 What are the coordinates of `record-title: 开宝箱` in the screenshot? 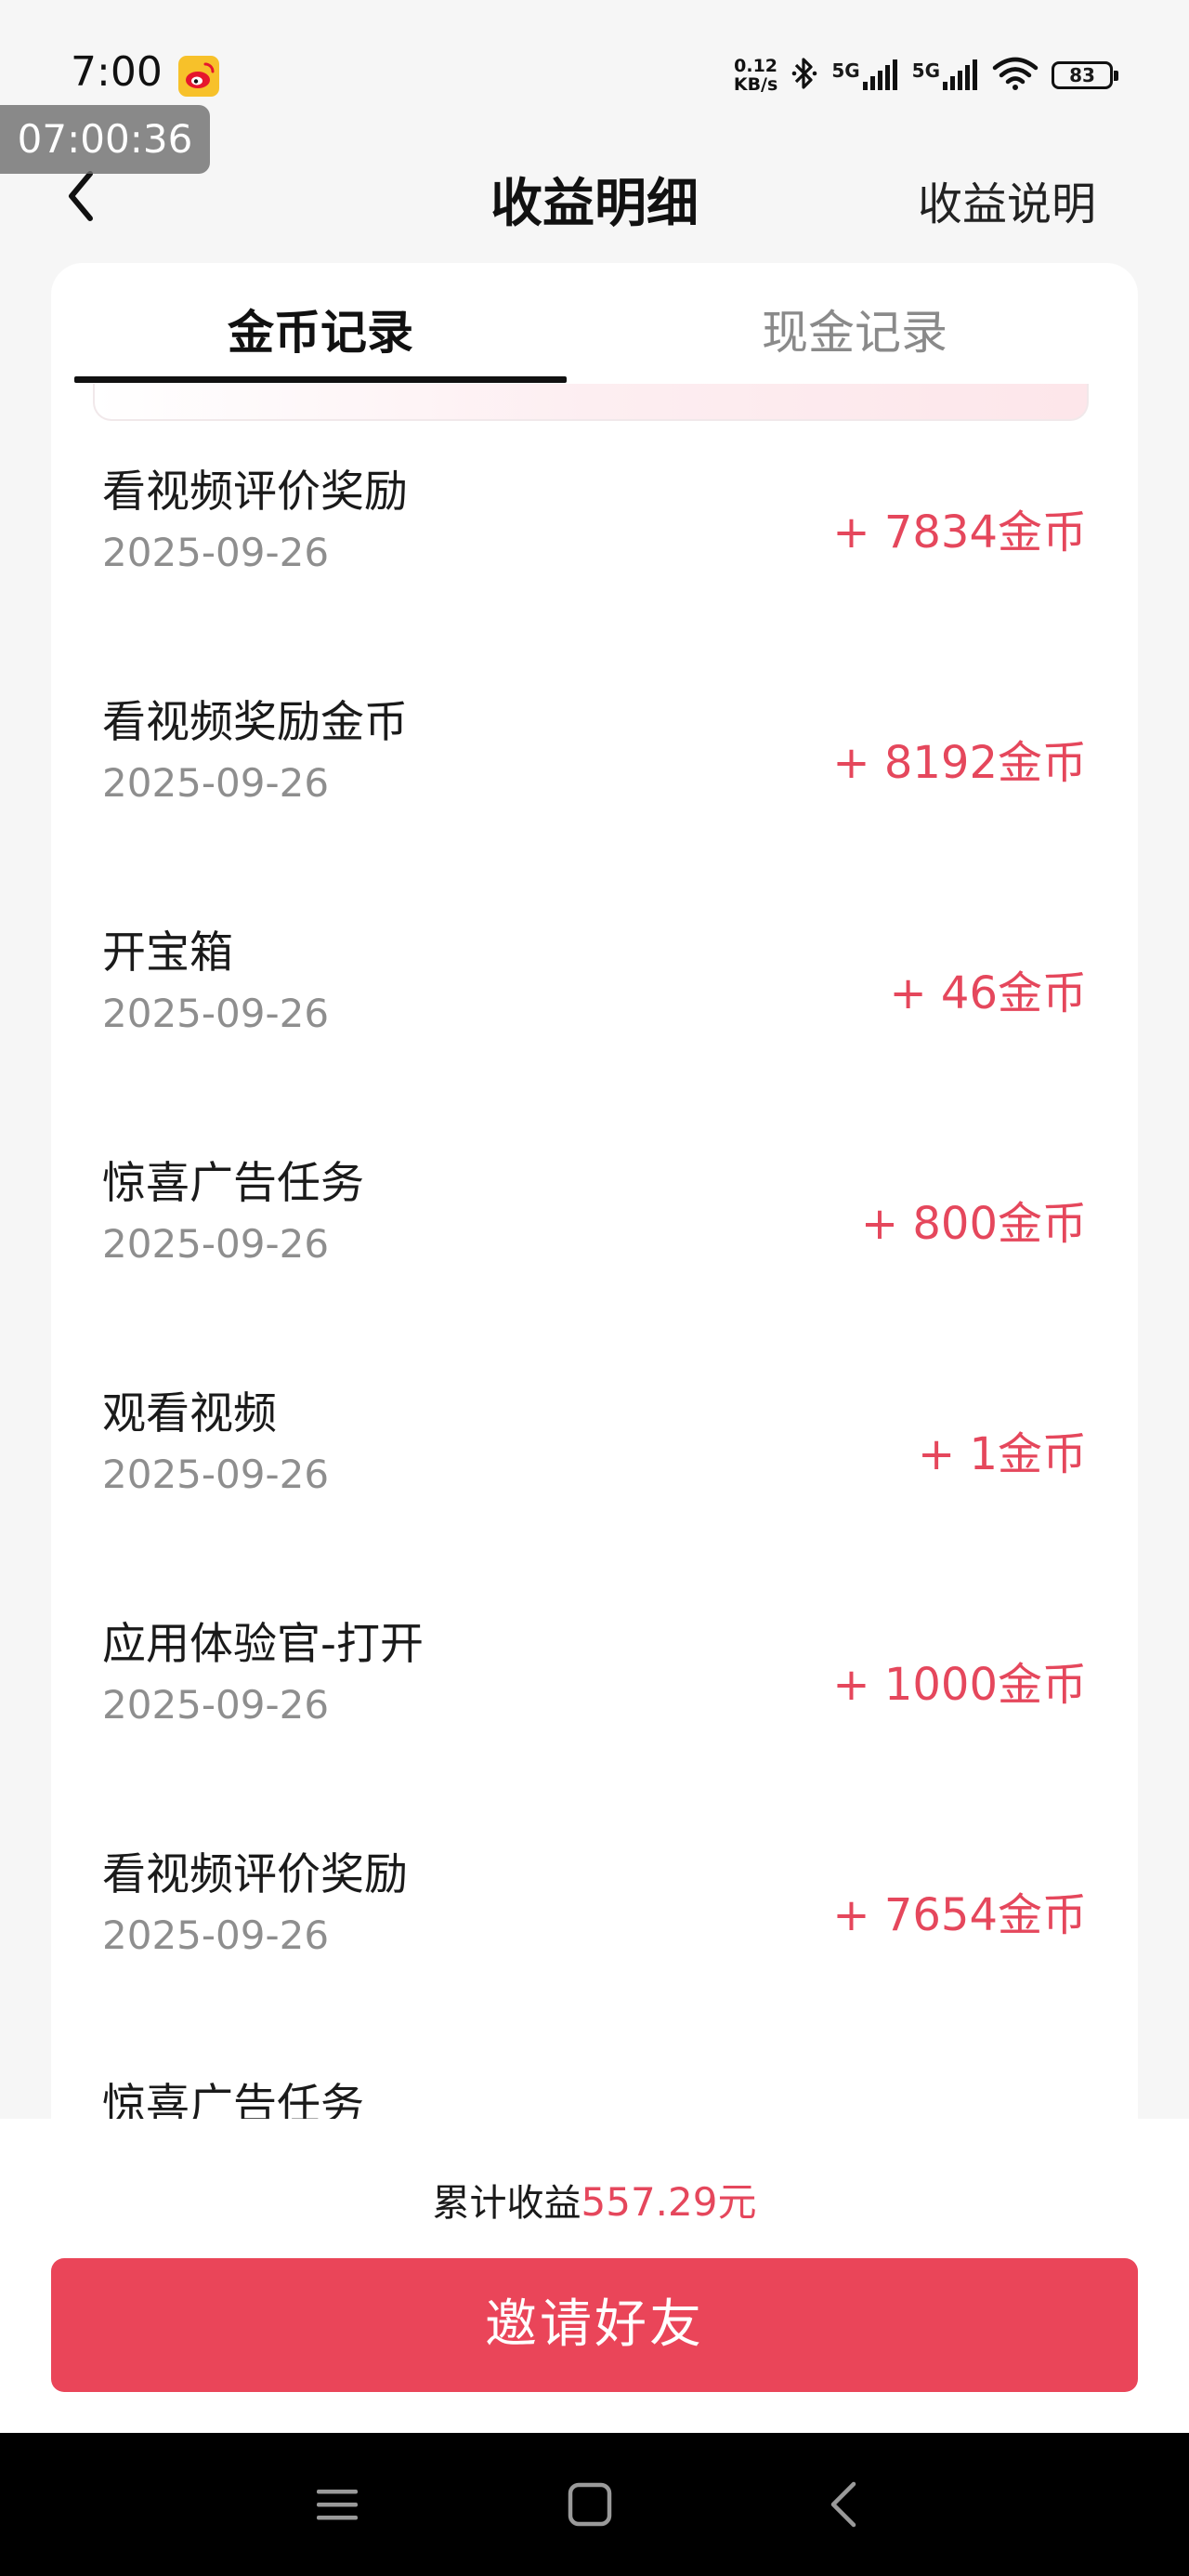 It's located at (167, 953).